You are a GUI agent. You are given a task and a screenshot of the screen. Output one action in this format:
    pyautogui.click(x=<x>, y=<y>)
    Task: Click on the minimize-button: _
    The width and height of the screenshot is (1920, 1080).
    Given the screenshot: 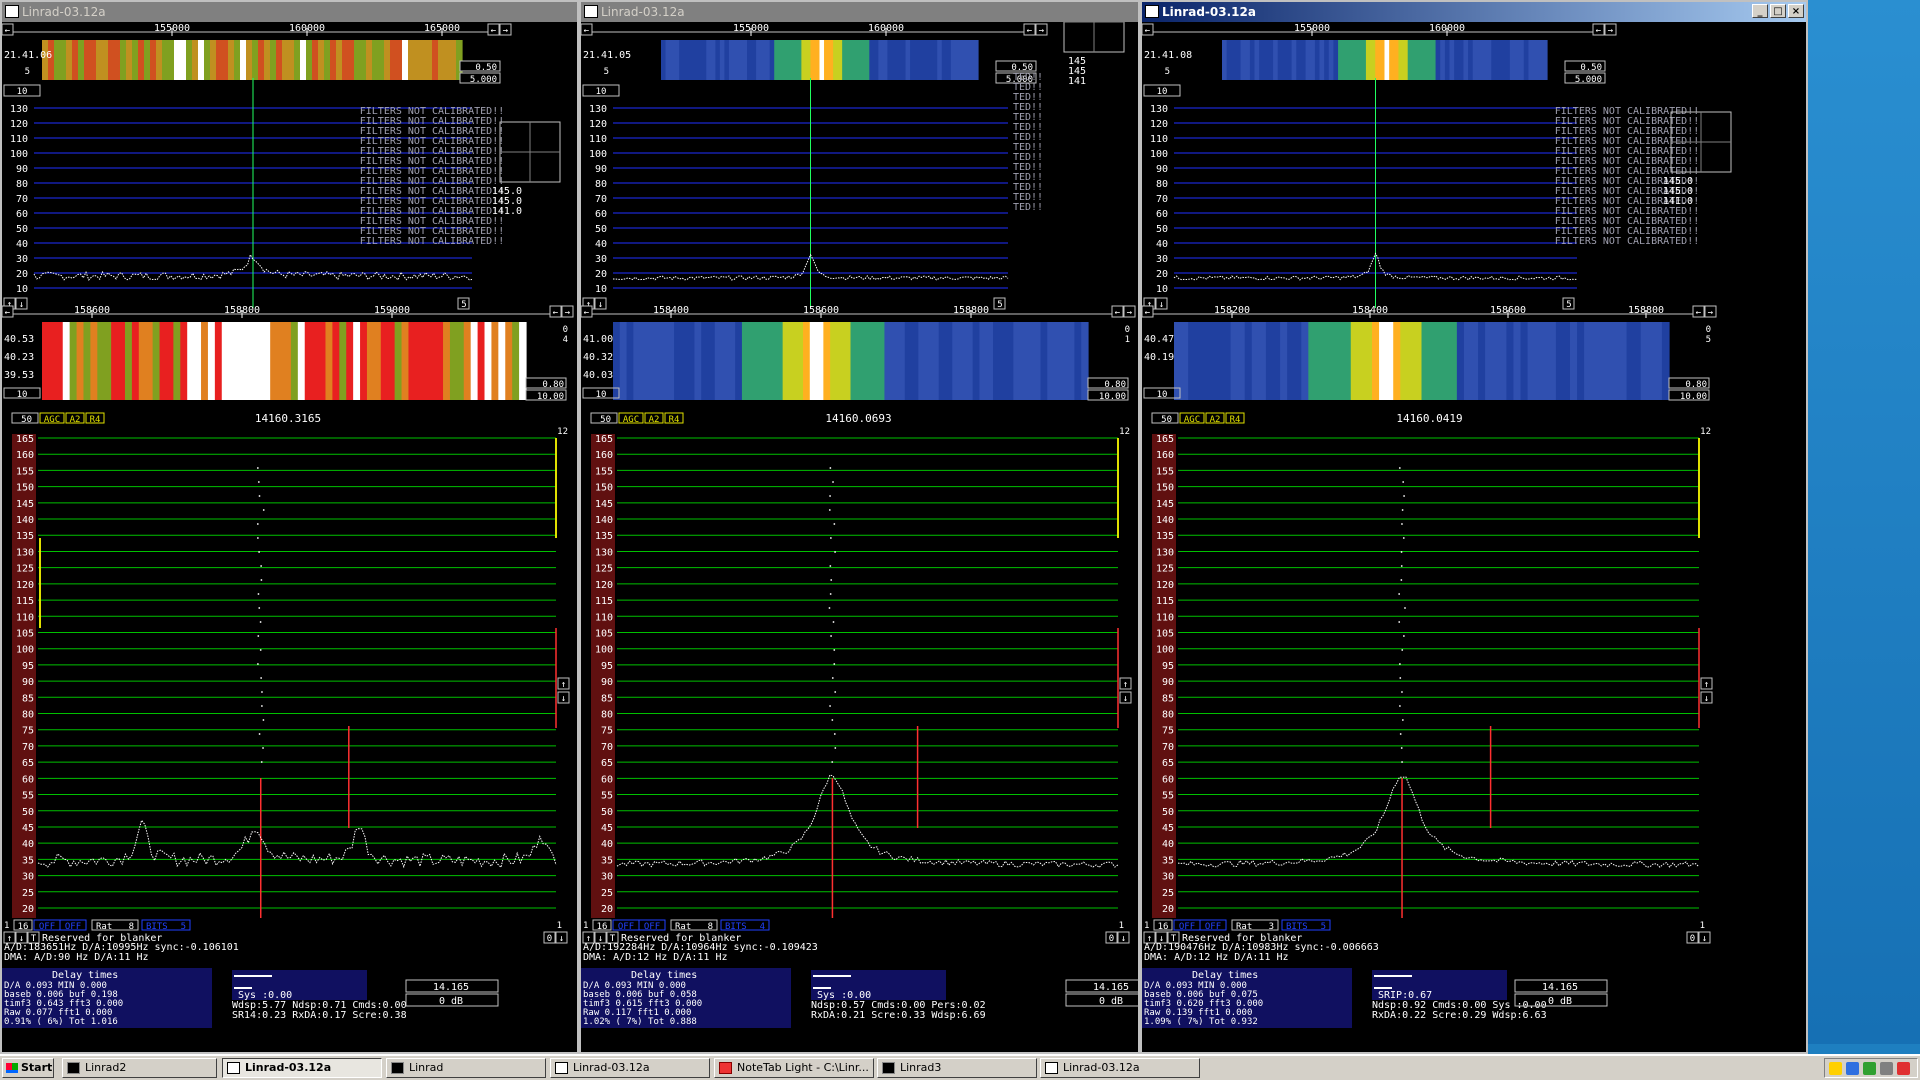 What is the action you would take?
    pyautogui.click(x=1760, y=11)
    